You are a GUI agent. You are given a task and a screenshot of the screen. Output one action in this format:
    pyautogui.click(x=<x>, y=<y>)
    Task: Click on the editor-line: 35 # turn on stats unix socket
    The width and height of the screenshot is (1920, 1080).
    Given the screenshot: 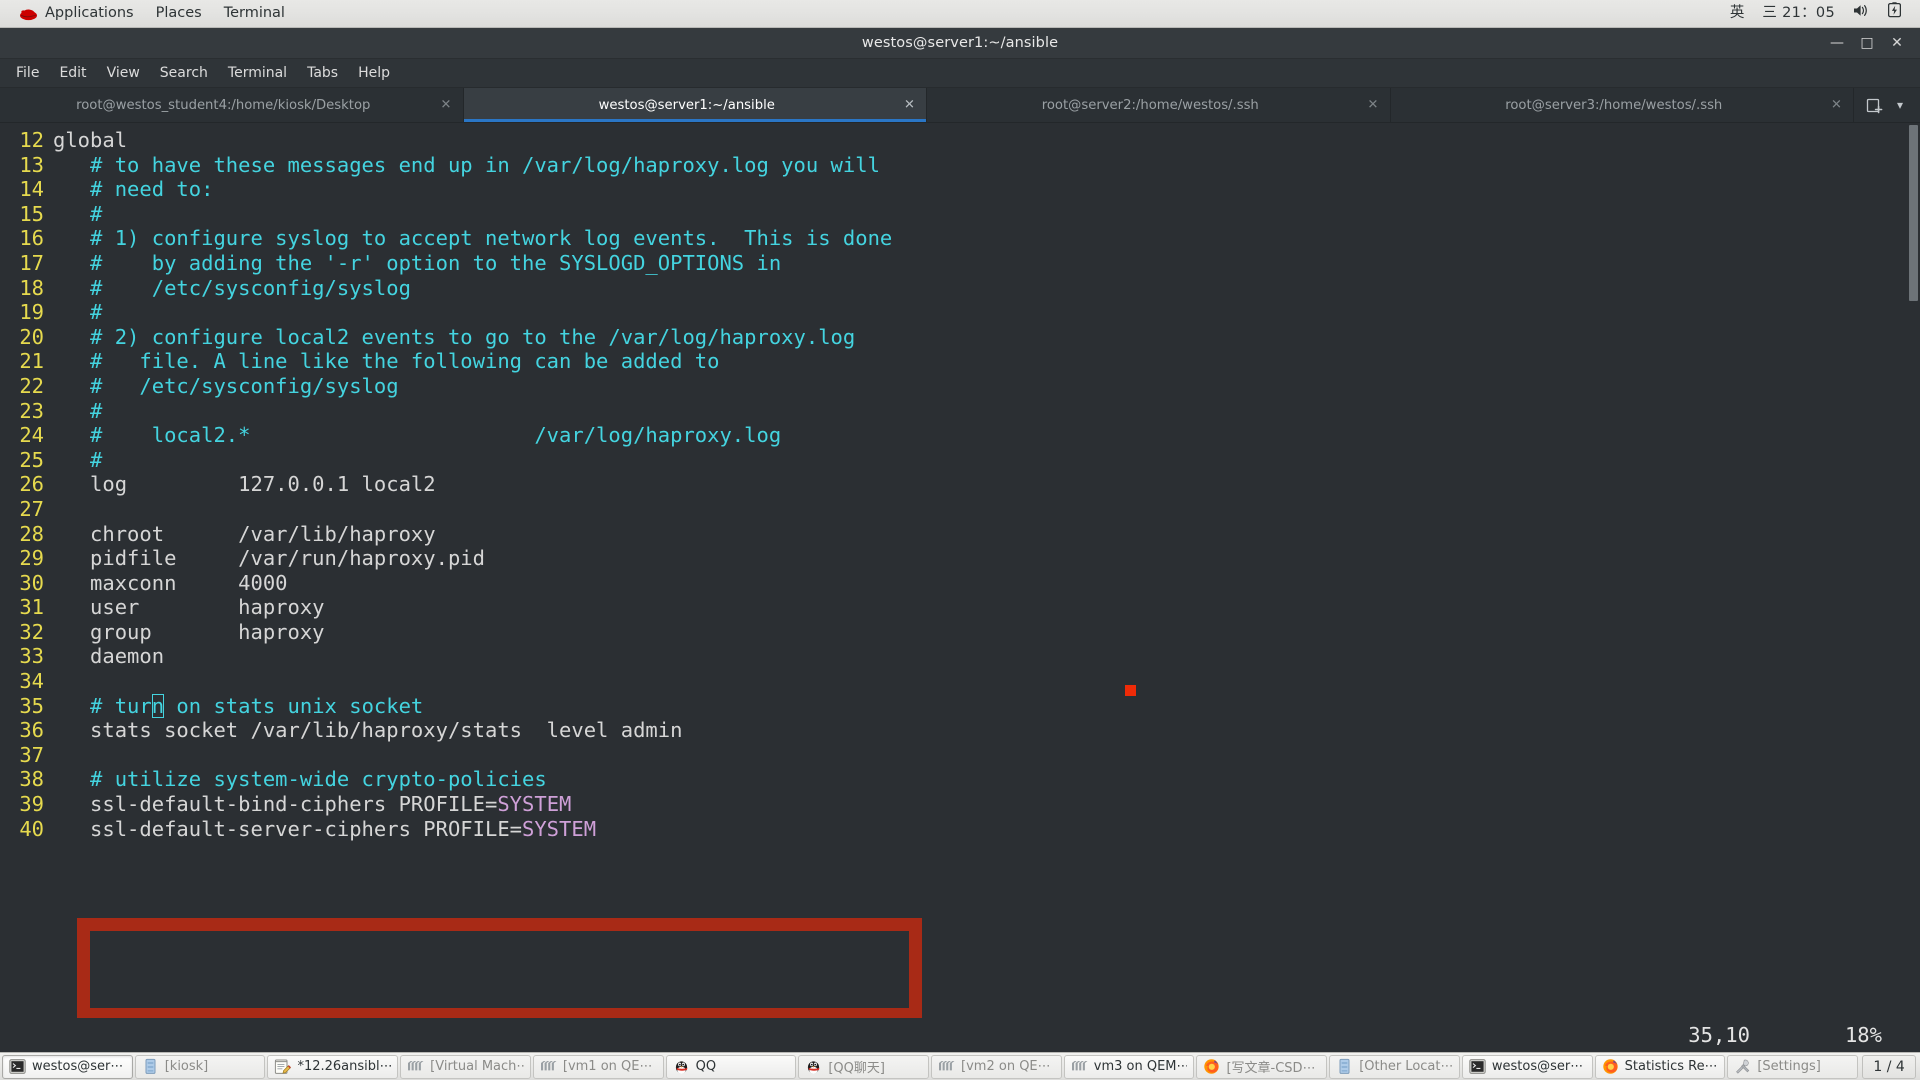 What is the action you would take?
    pyautogui.click(x=960, y=706)
    